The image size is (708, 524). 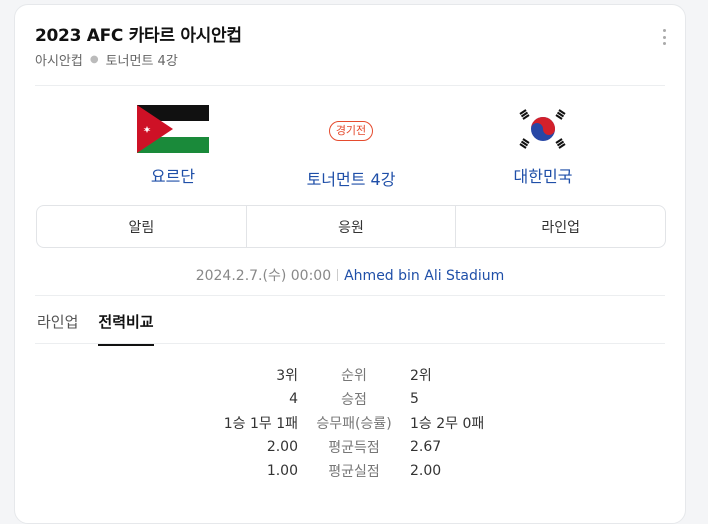 I want to click on away-stat: 2위, so click(x=421, y=376).